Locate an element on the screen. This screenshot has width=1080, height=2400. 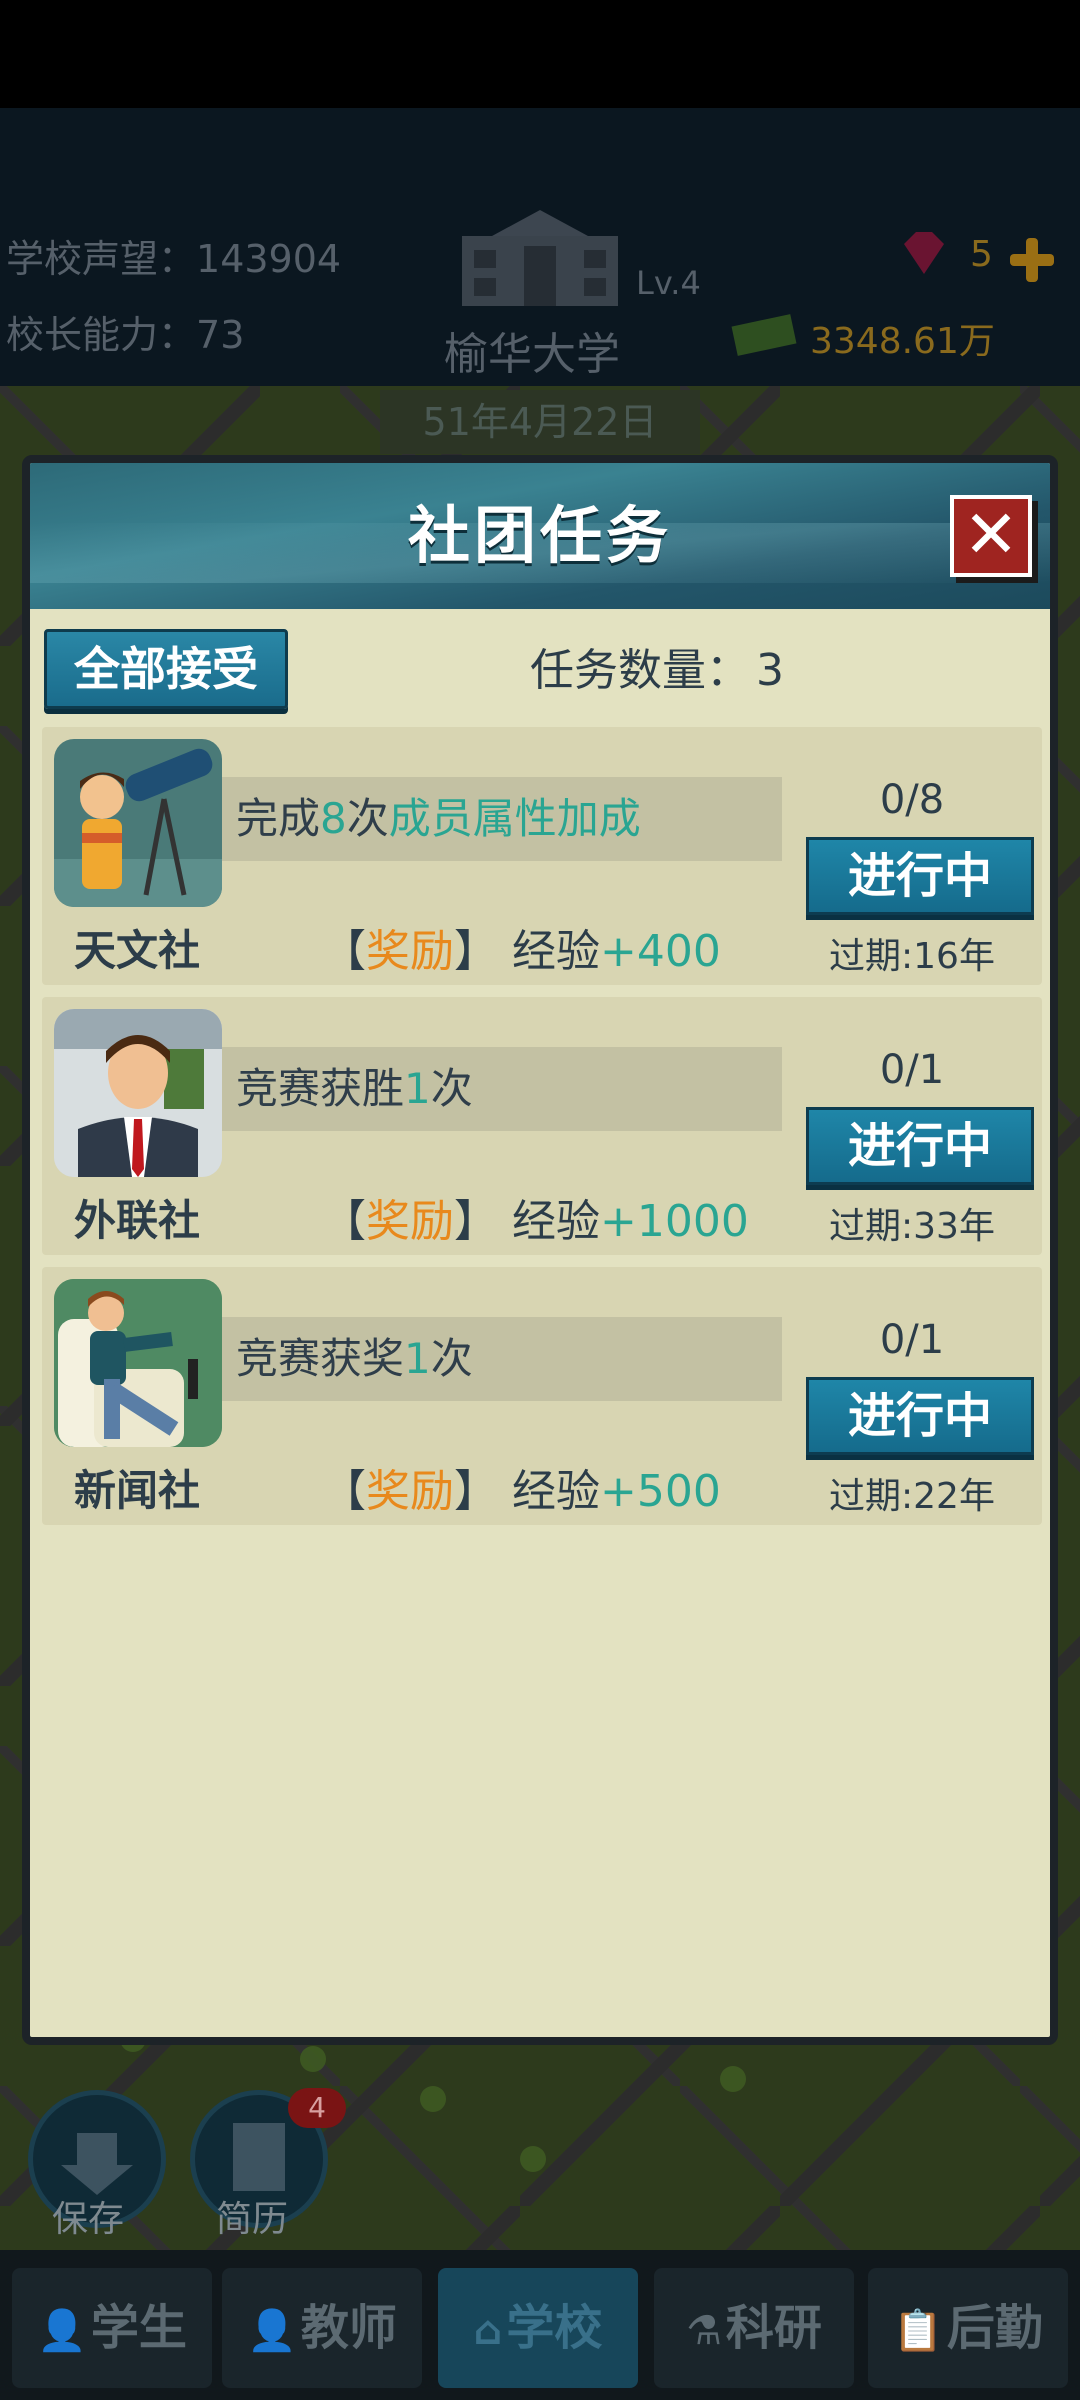
tab-logistics: 📋后勤 is located at coordinates (968, 2328).